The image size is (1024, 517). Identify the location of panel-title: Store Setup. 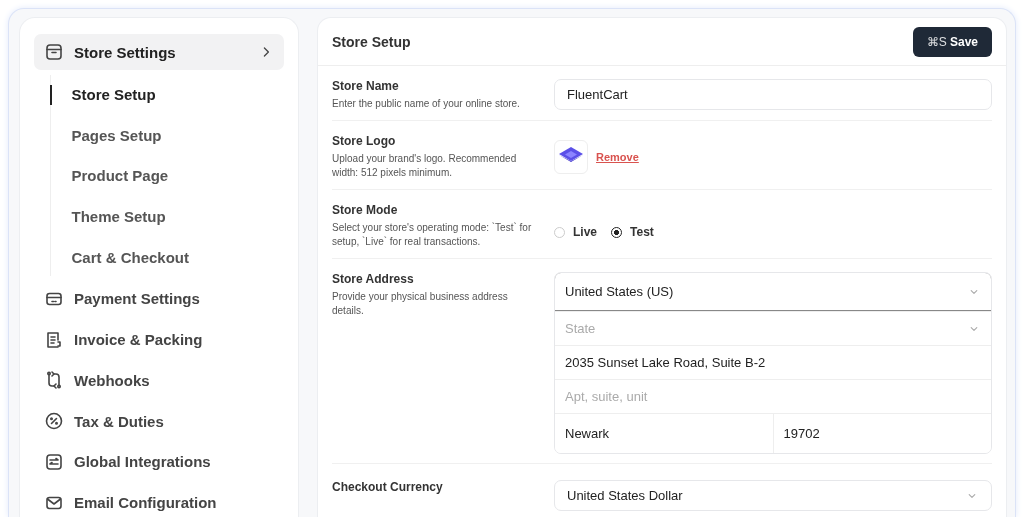
(371, 41).